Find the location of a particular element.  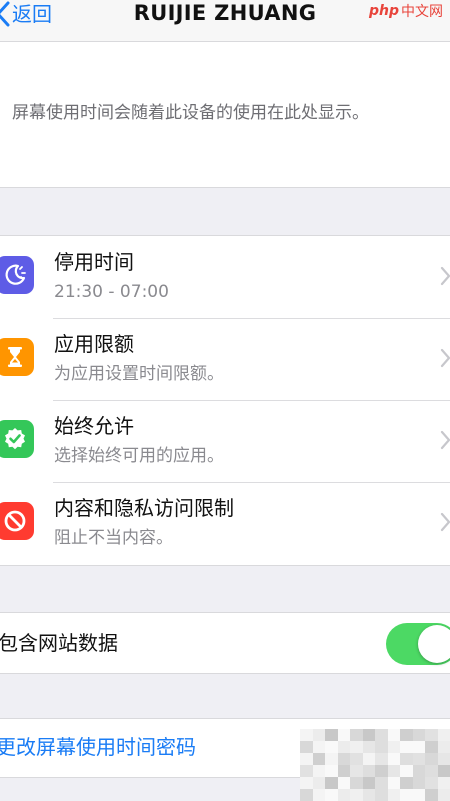

website-data-toggle is located at coordinates (418, 644).